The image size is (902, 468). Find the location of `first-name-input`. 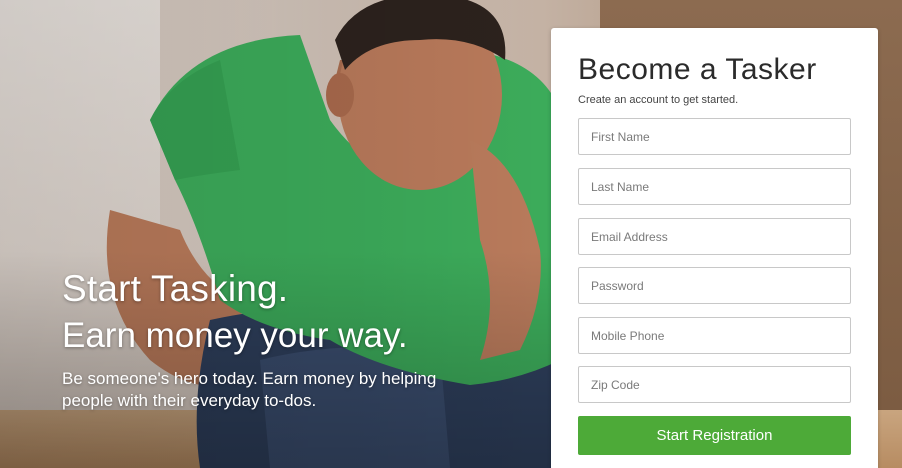

first-name-input is located at coordinates (714, 136).